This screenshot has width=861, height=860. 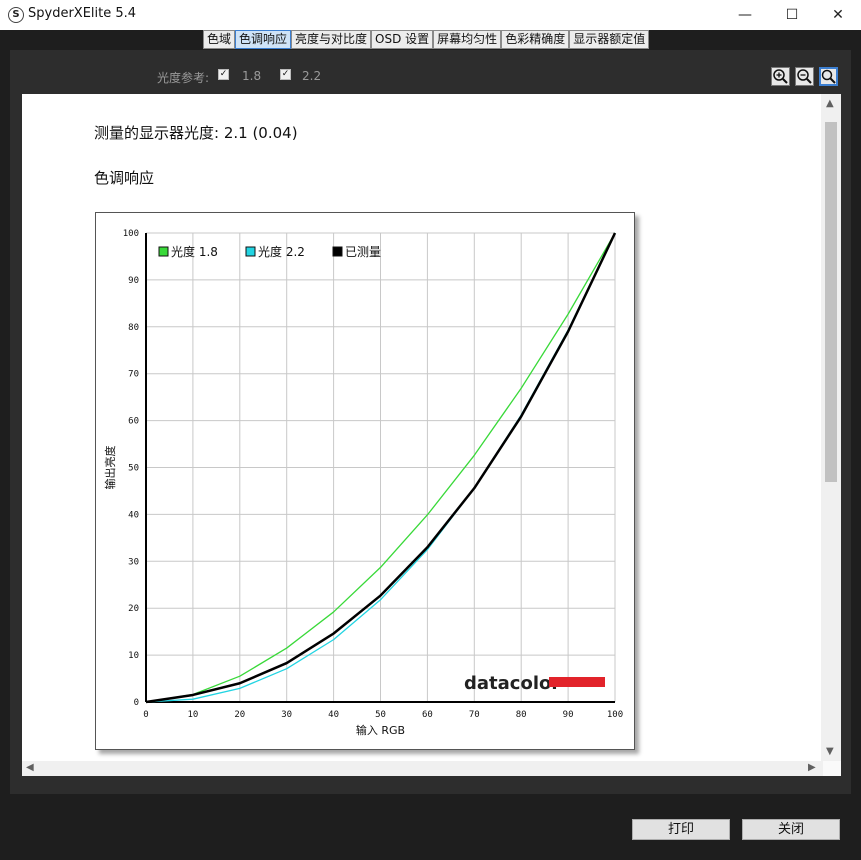 I want to click on x-axis-label: 输入 RGB, so click(x=380, y=730).